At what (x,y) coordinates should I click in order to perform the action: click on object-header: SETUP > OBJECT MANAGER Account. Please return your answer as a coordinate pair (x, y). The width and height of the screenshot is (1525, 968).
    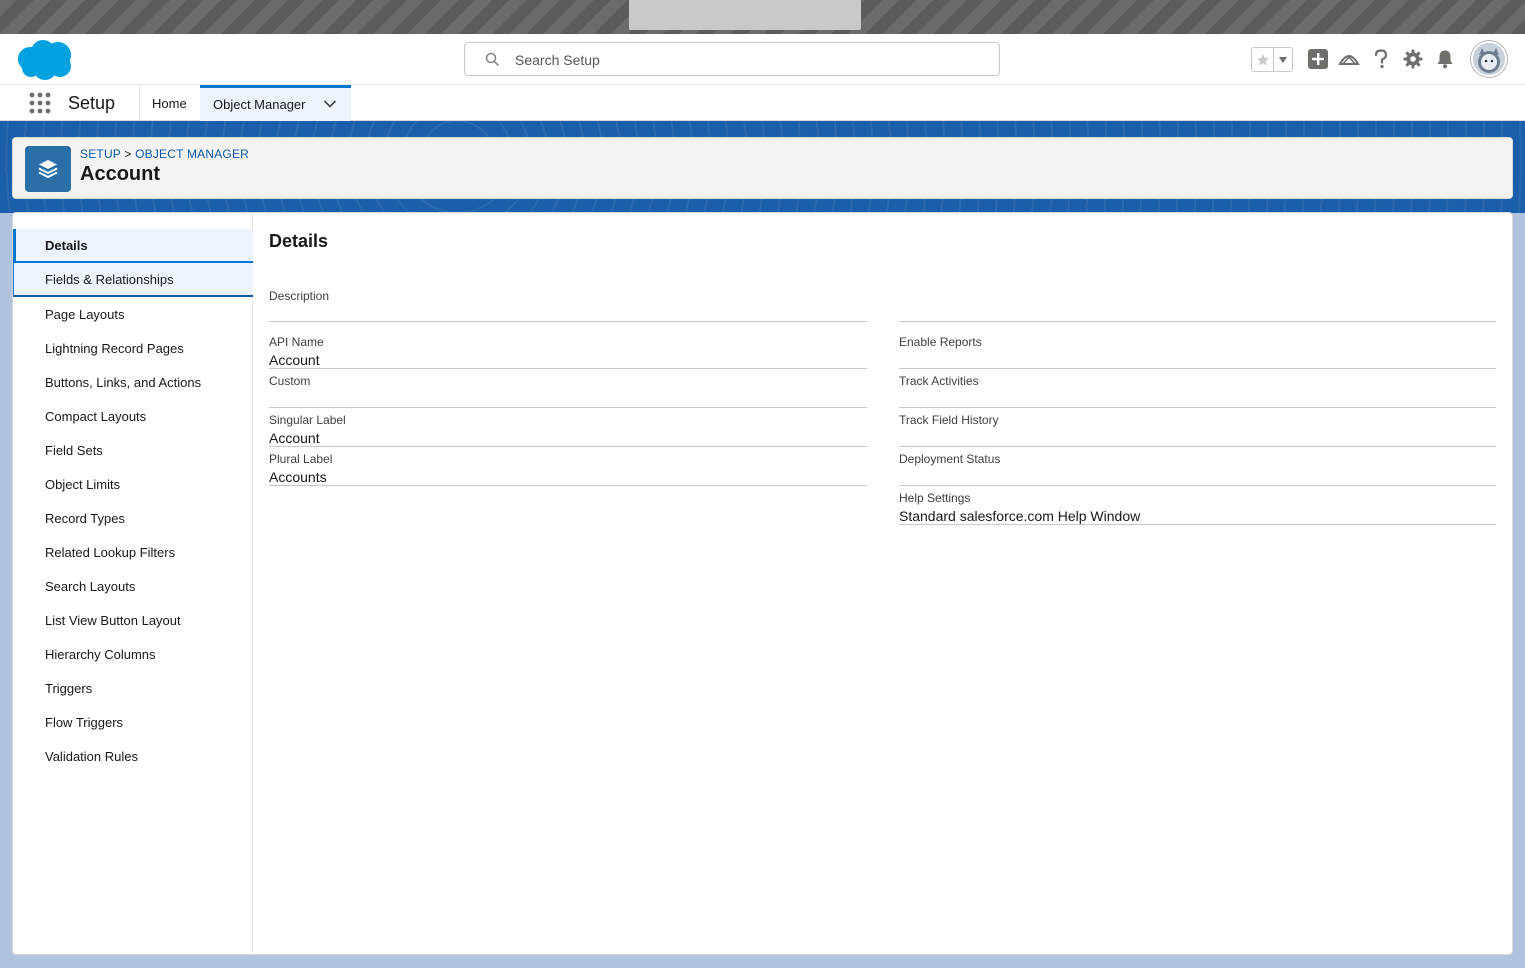
    Looking at the image, I should click on (762, 168).